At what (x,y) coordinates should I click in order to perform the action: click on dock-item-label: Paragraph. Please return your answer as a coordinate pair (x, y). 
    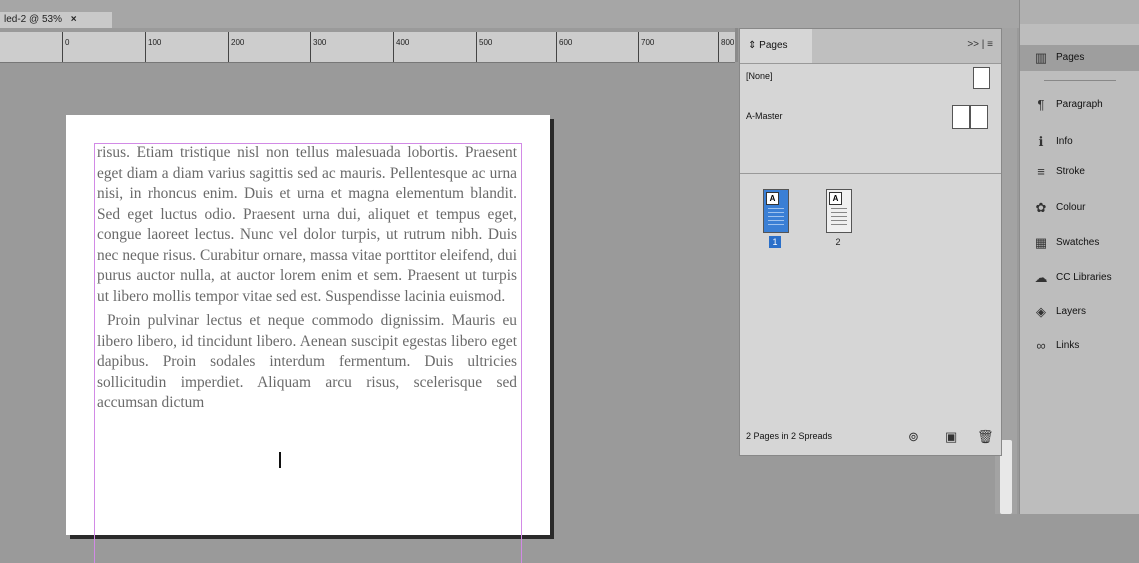
    Looking at the image, I should click on (1079, 104).